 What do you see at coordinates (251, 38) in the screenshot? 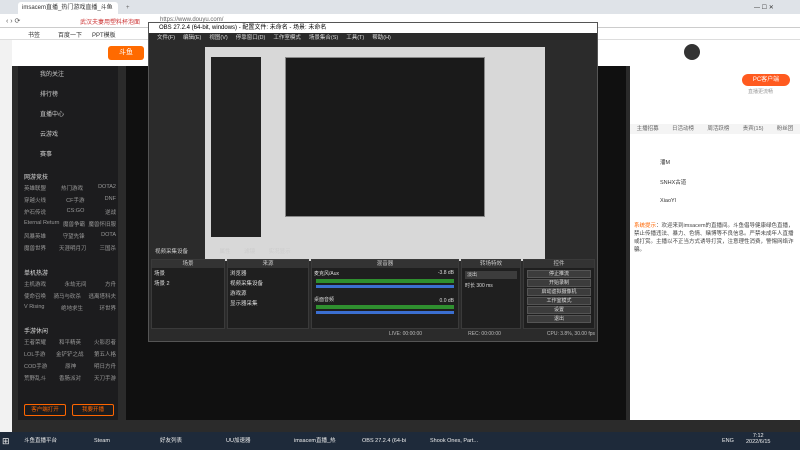
I see `menu-docks: 停靠窗口(D)` at bounding box center [251, 38].